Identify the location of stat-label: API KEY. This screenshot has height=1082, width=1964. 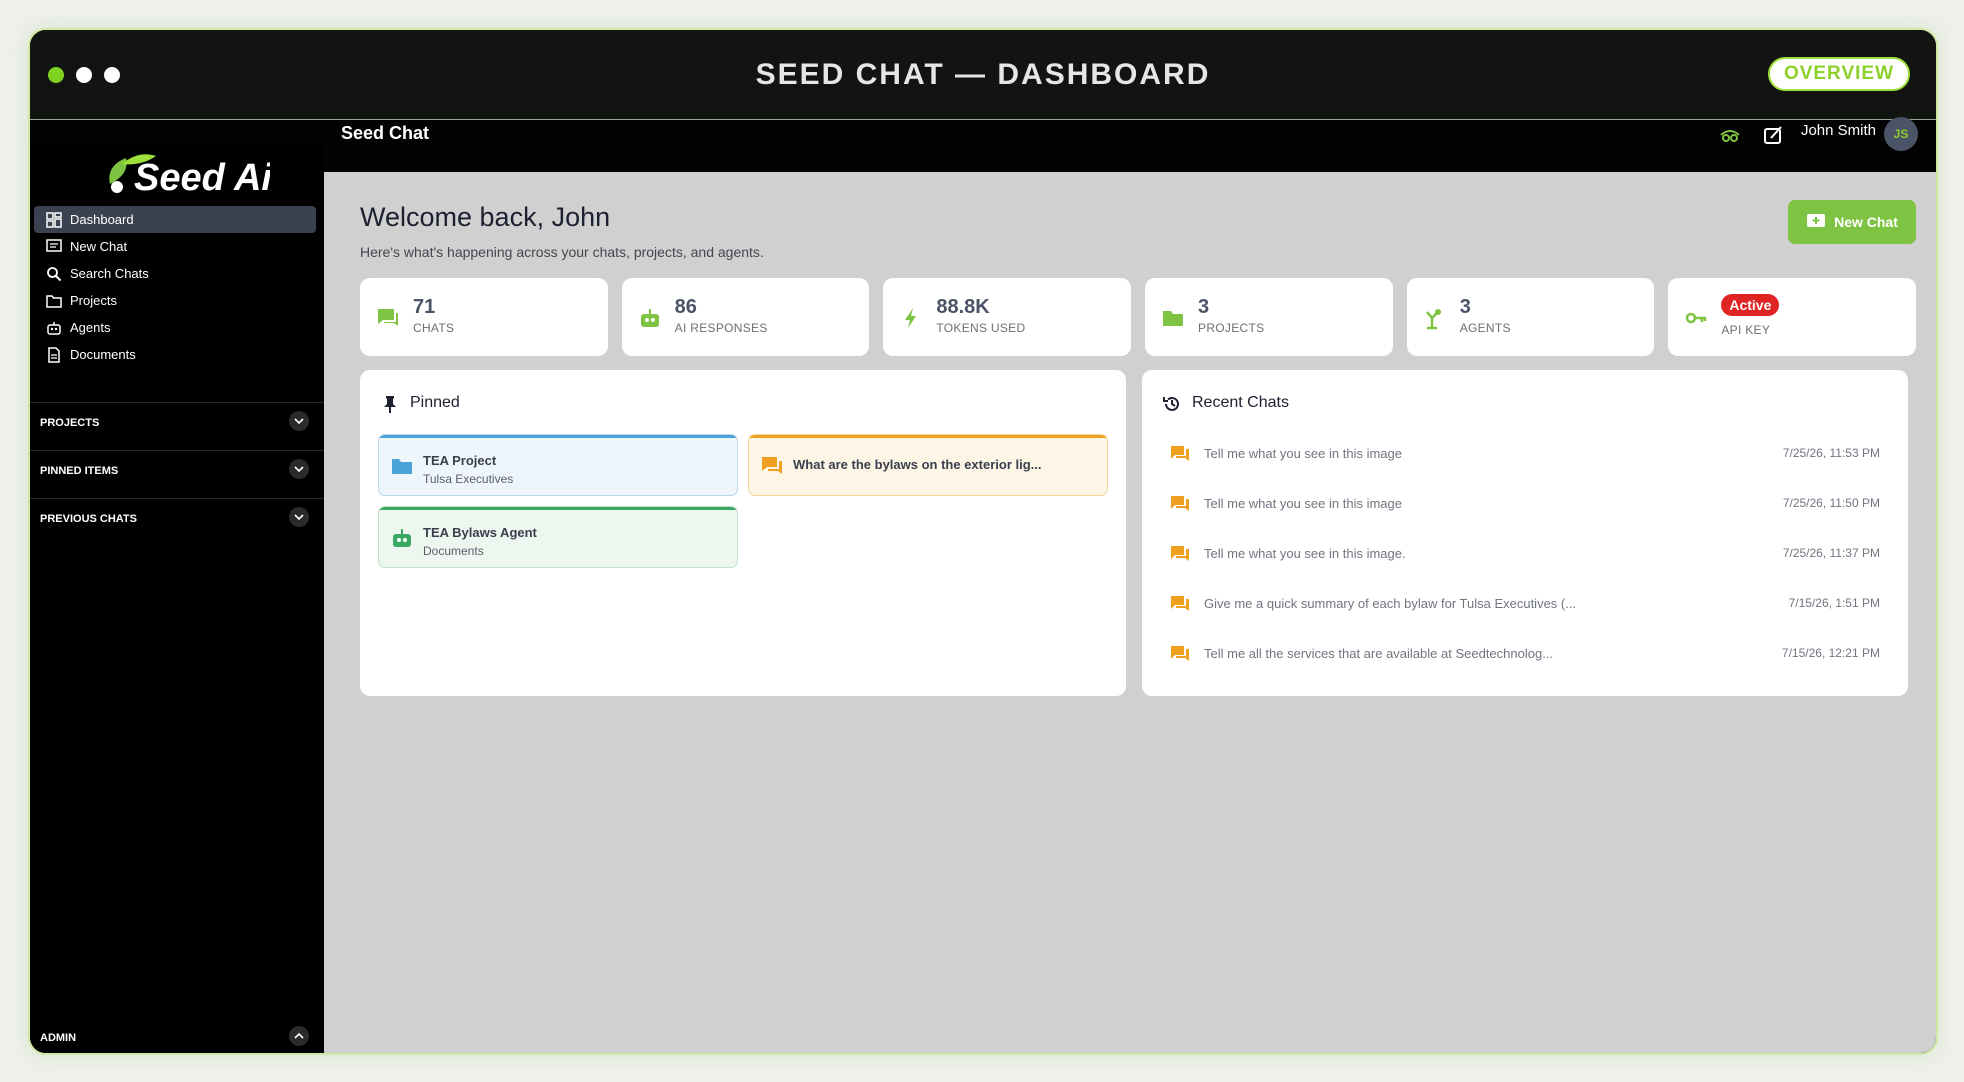
(1746, 330).